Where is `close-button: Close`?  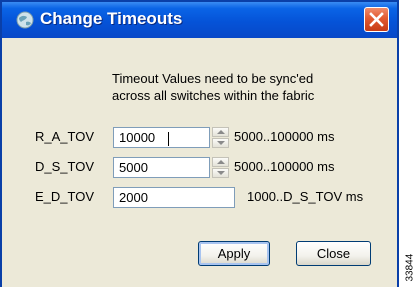
close-button: Close is located at coordinates (333, 253).